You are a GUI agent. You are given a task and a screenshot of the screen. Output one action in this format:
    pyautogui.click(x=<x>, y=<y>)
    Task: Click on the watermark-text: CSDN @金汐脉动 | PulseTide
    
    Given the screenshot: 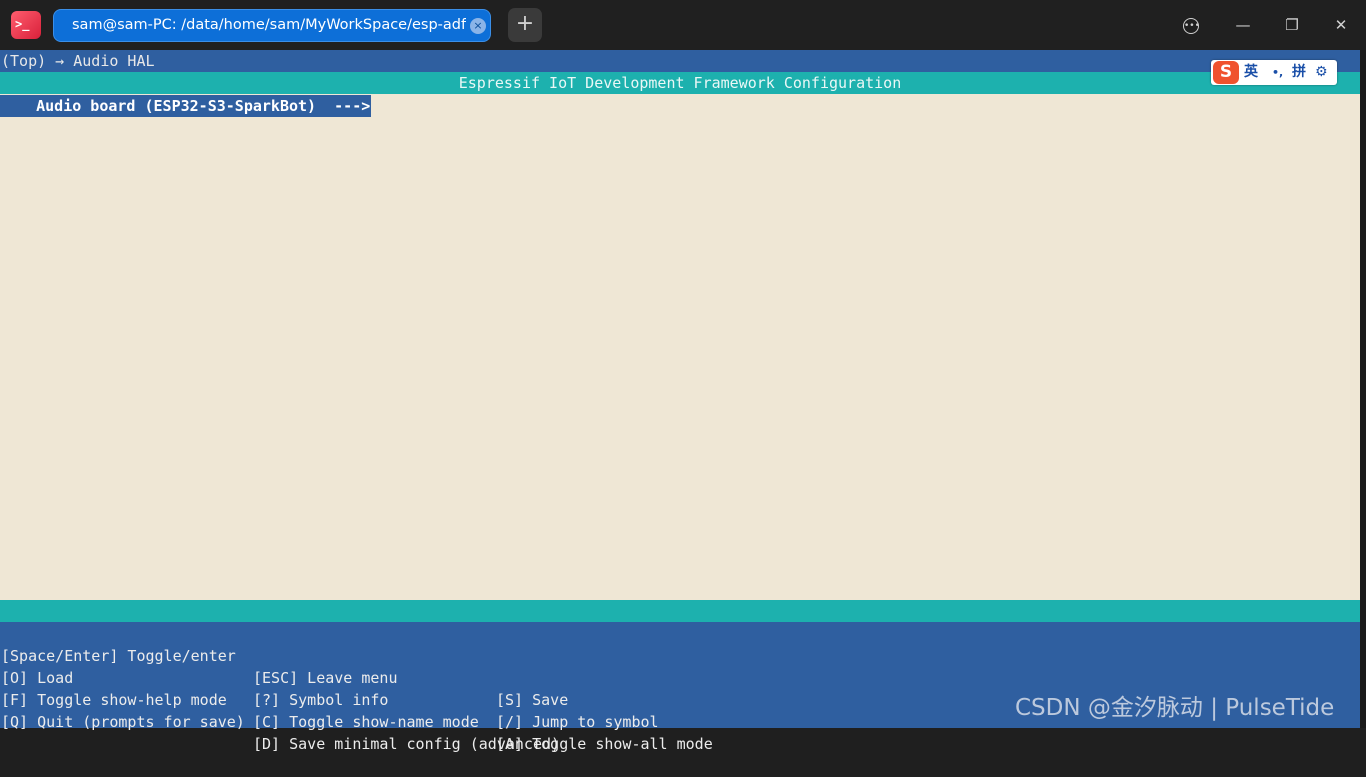 What is the action you would take?
    pyautogui.click(x=1175, y=708)
    